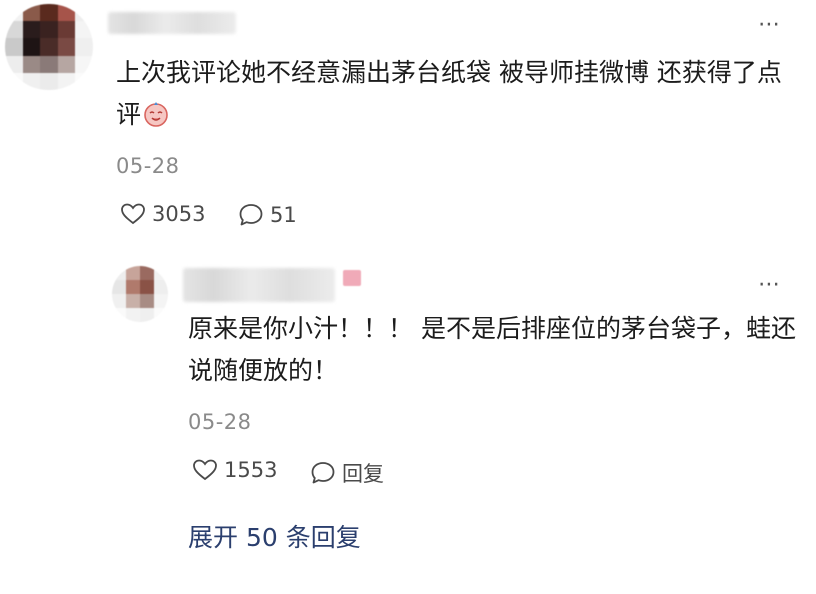  Describe the element at coordinates (172, 23) in the screenshot. I see `commenter-name-blurred` at that location.